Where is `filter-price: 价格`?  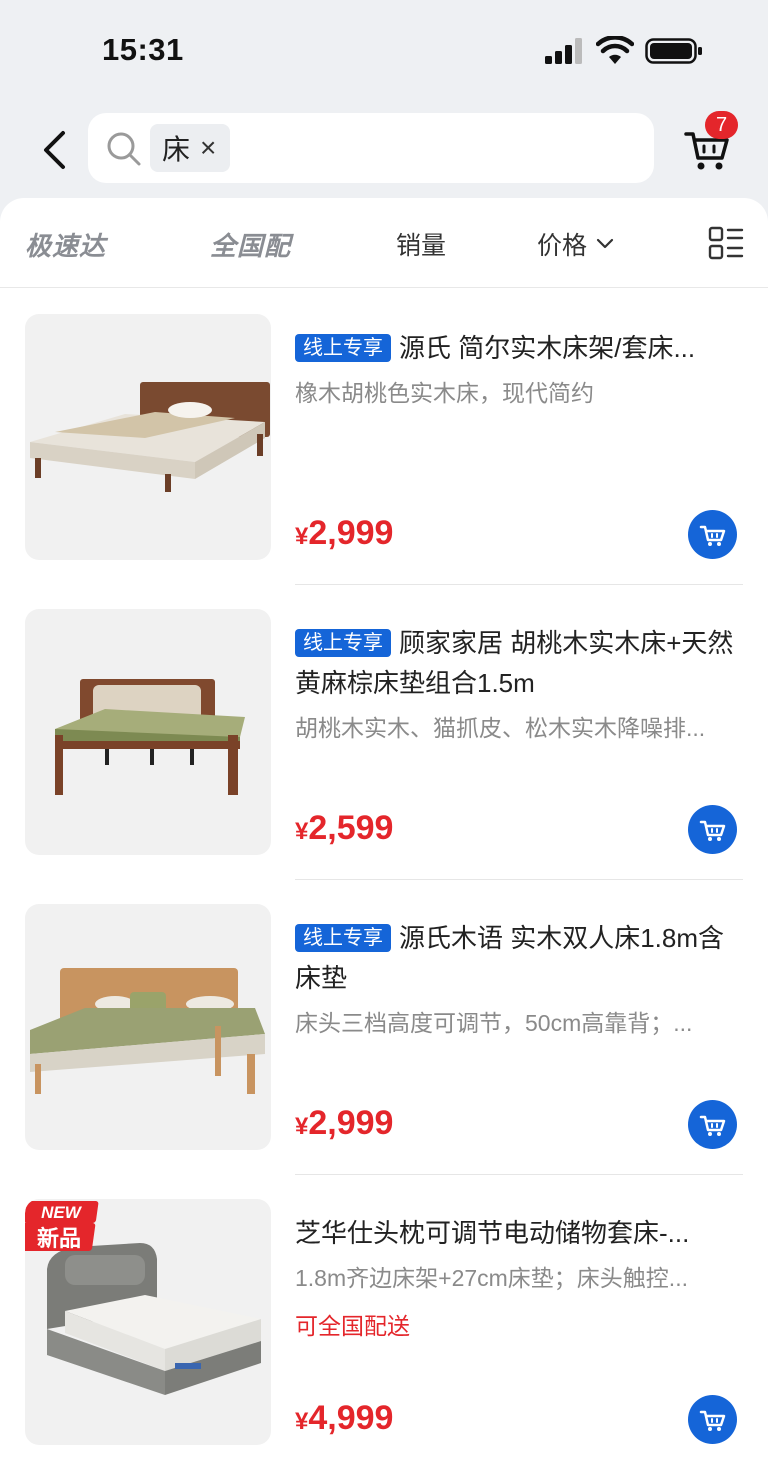 filter-price: 价格 is located at coordinates (576, 244).